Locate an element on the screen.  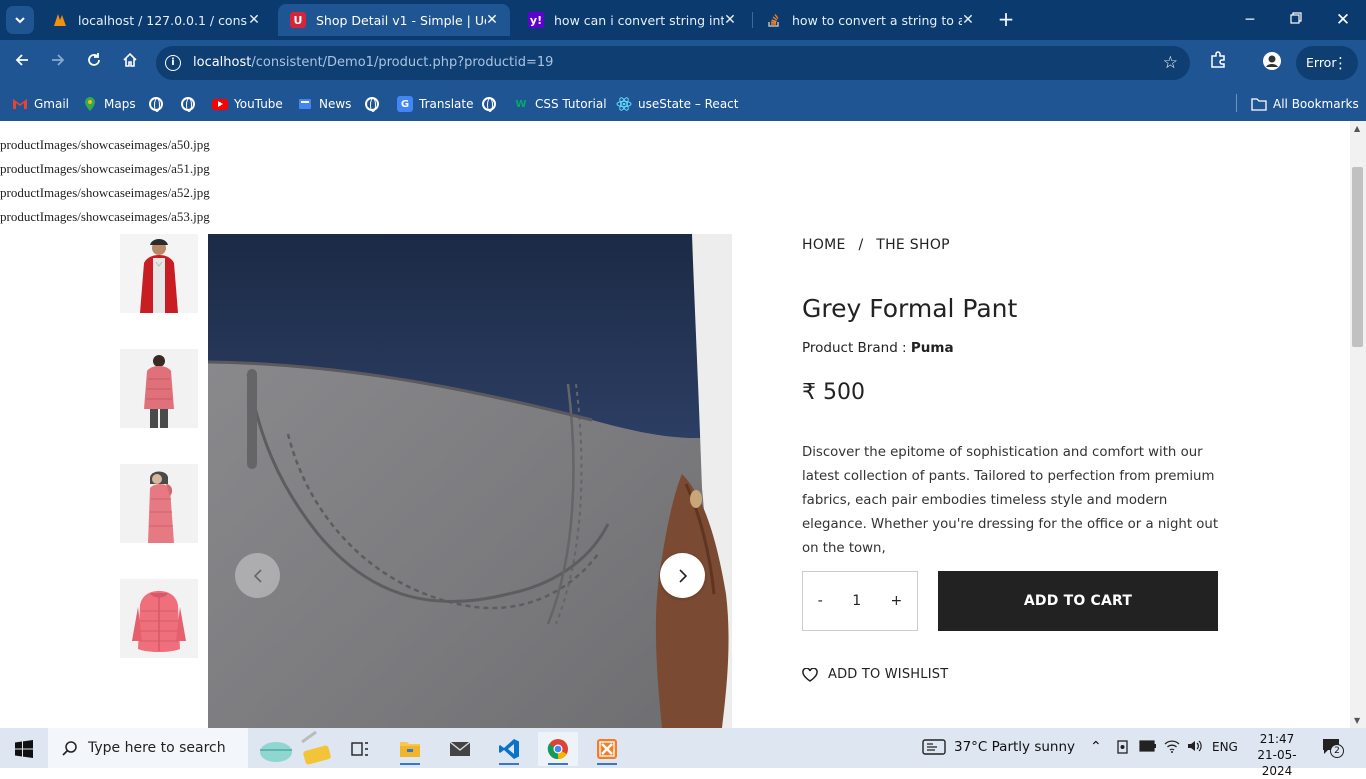
qty-decrease-button: - is located at coordinates (820, 601).